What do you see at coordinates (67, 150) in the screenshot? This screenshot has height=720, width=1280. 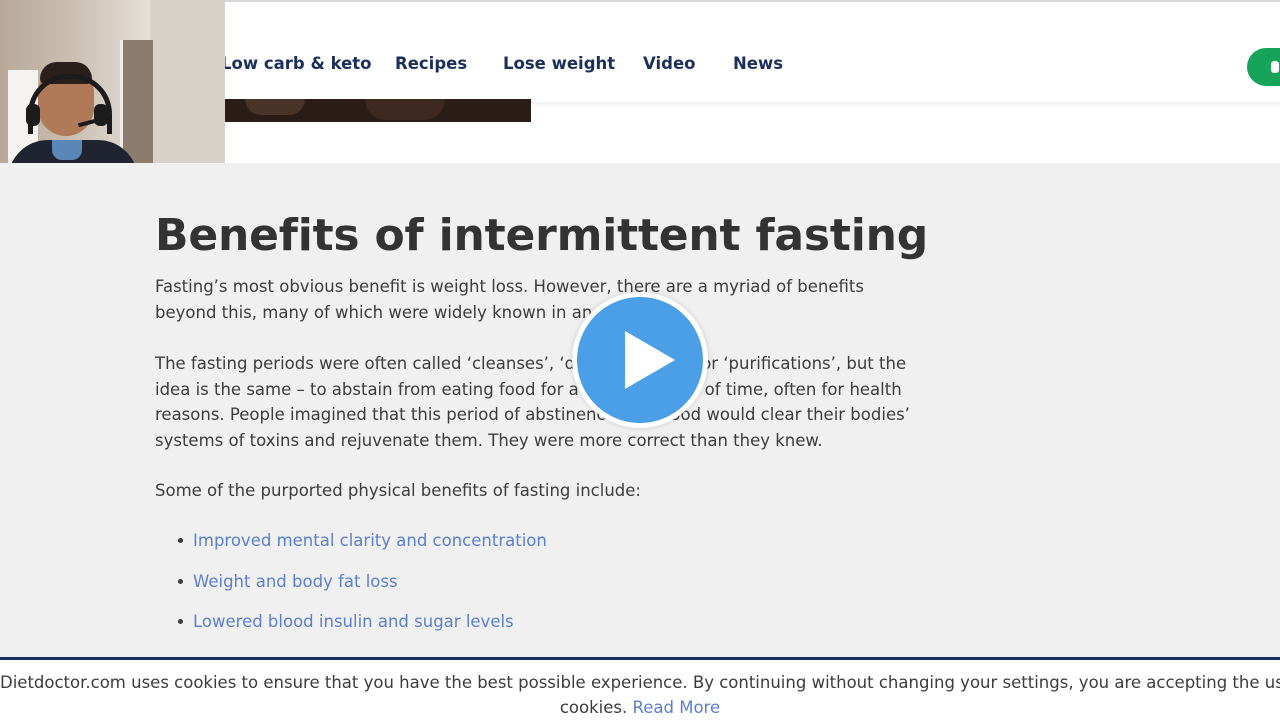 I see `webcam-person-collar` at bounding box center [67, 150].